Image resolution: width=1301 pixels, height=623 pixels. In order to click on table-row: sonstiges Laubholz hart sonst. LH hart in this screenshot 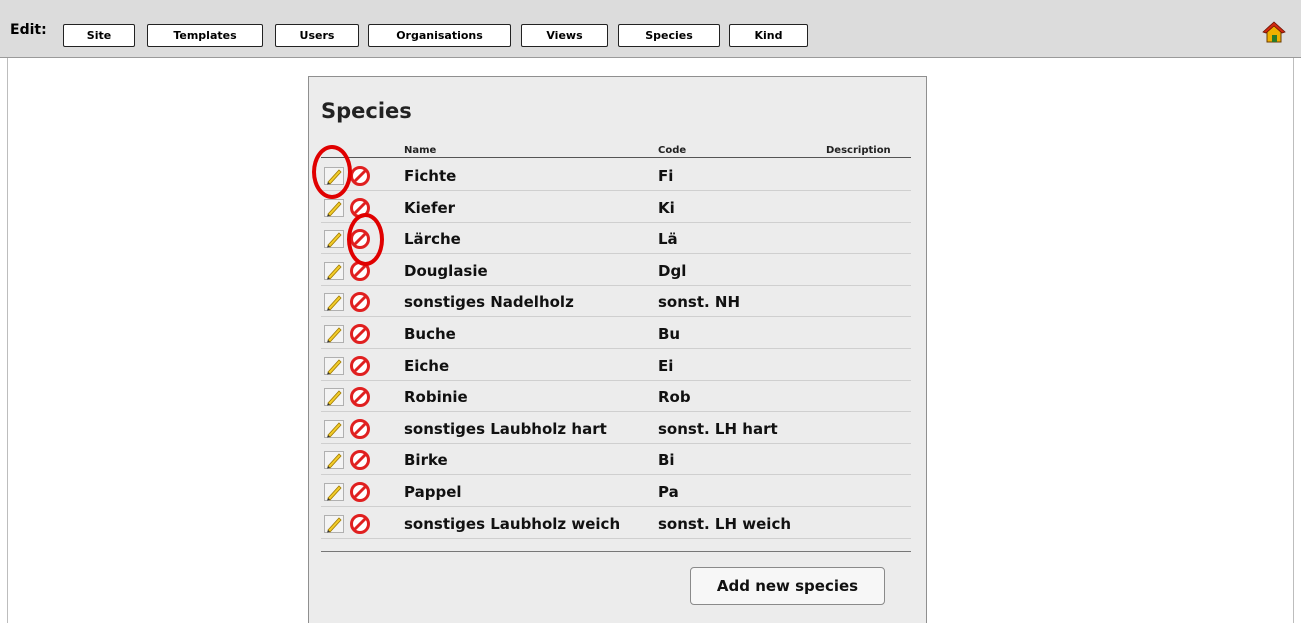, I will do `click(616, 428)`.